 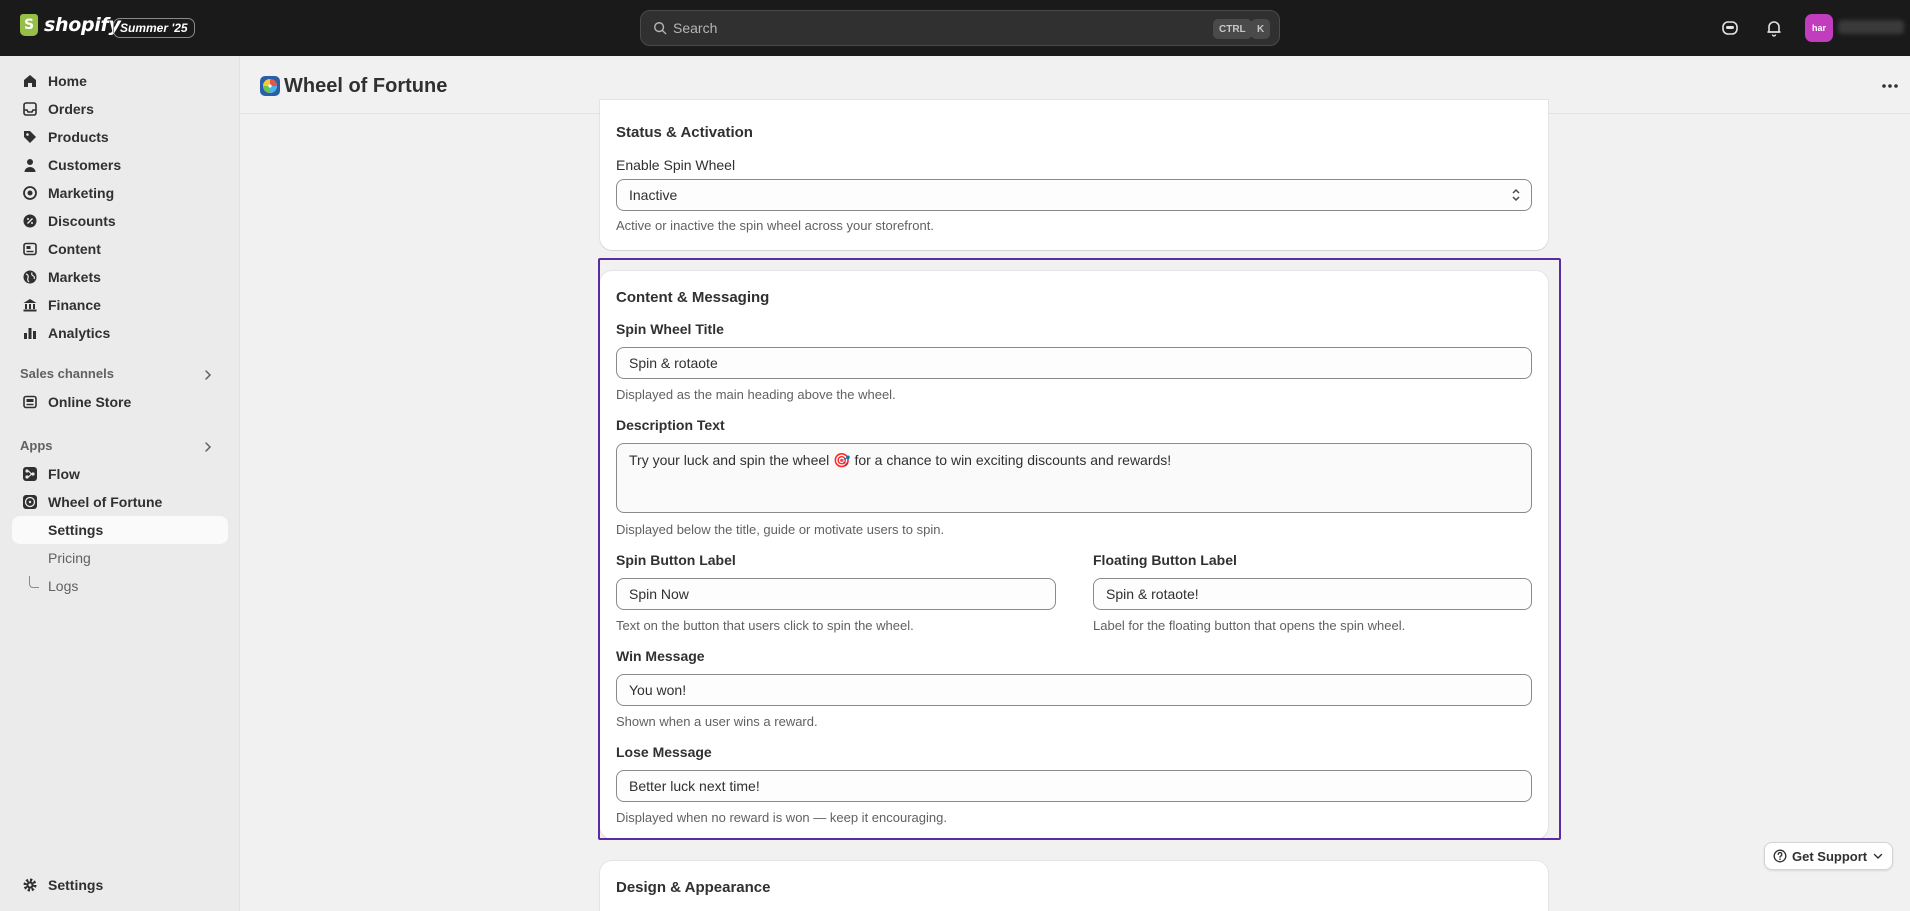 What do you see at coordinates (1774, 28) in the screenshot?
I see `bell-icon` at bounding box center [1774, 28].